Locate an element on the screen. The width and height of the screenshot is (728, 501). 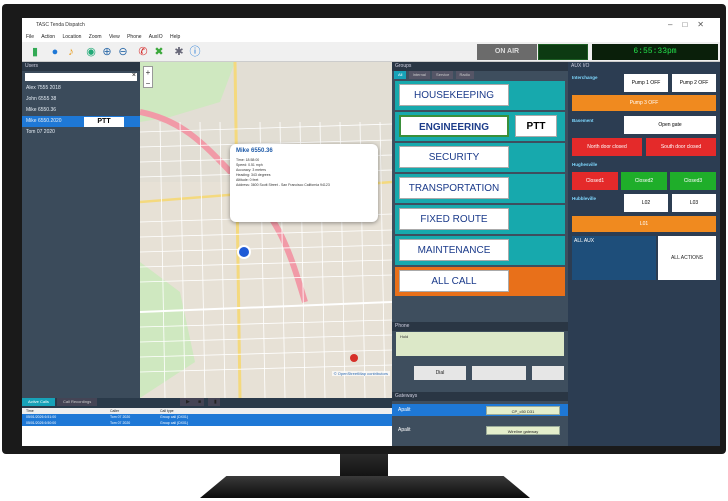
menu-view: View is located at coordinates (114, 37).